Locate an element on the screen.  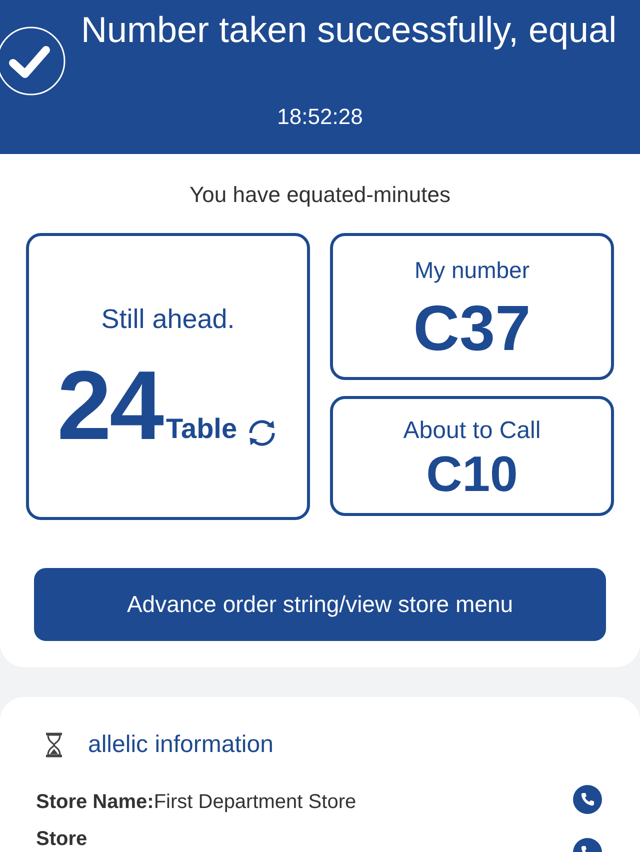
unit-label: Table is located at coordinates (202, 429).